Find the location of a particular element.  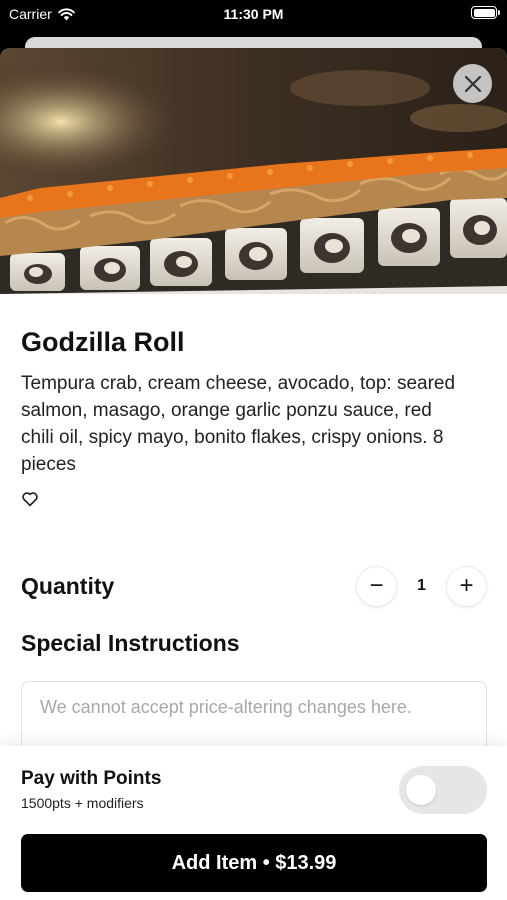

special-instructions-label: Special Instructions is located at coordinates (130, 643).